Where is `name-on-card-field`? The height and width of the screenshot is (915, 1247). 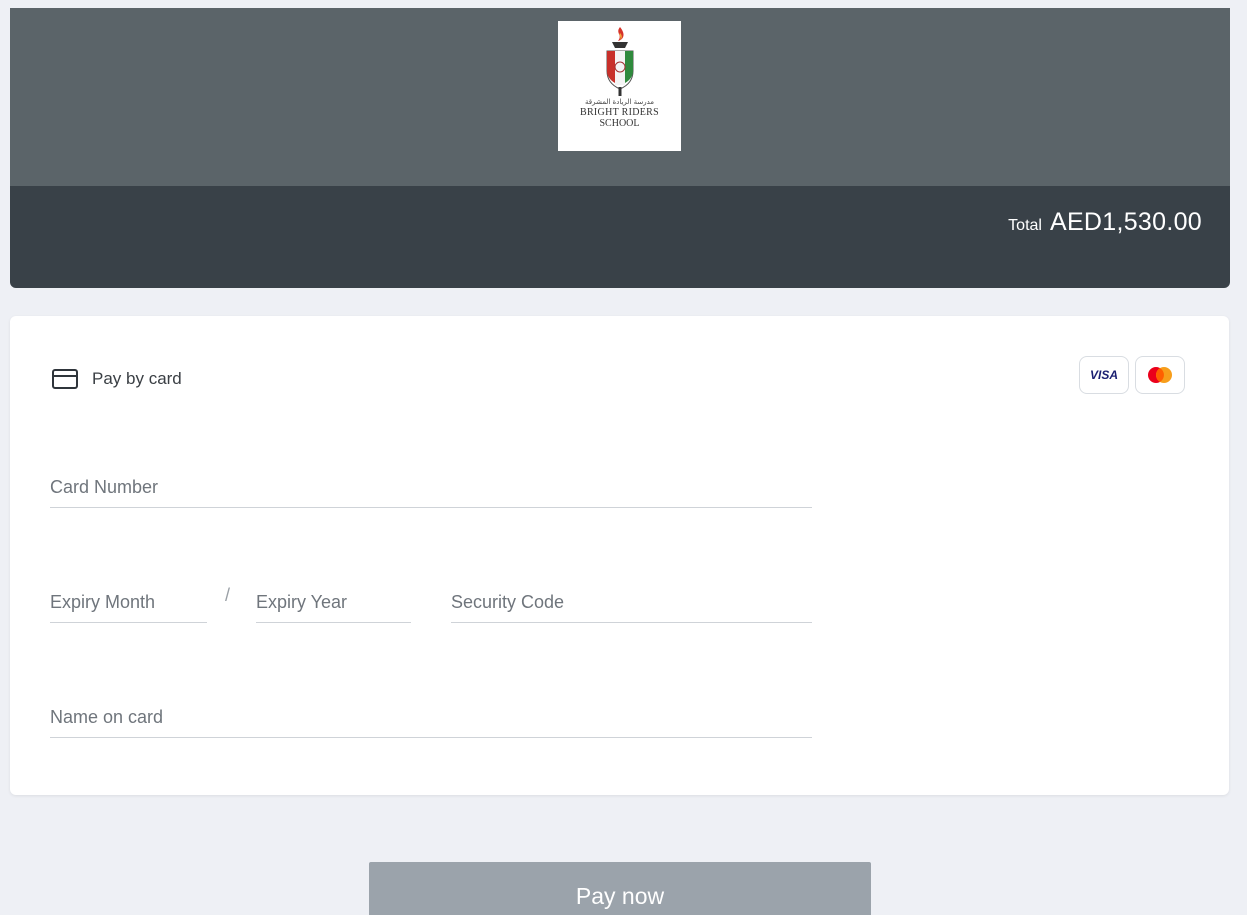
name-on-card-field is located at coordinates (431, 722).